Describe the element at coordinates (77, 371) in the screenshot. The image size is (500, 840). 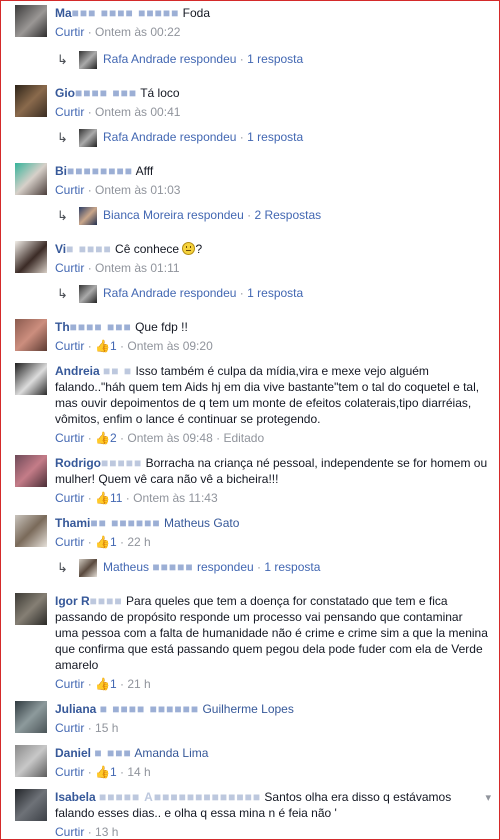
I see `comment-author: Andreia` at that location.